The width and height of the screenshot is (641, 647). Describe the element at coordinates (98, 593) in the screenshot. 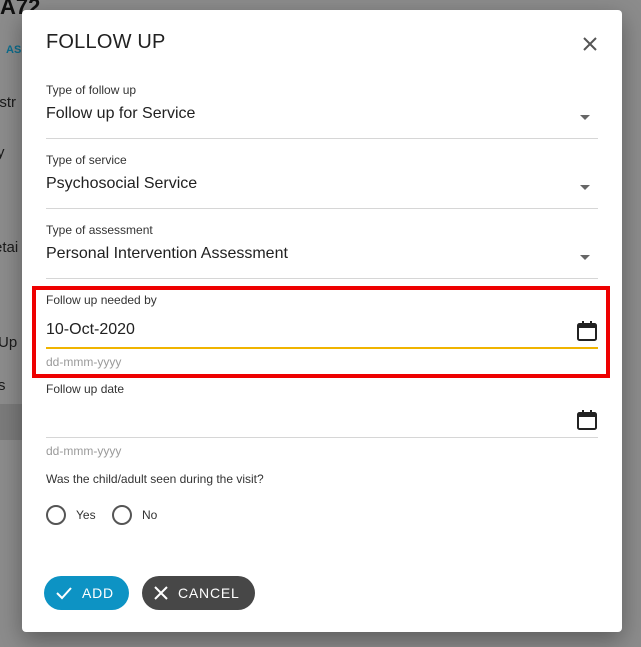

I see `add-button-label: ADD` at that location.